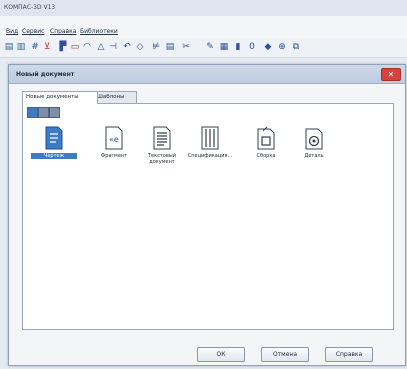 The height and width of the screenshot is (369, 407). Describe the element at coordinates (9, 47) in the screenshot. I see `new-file-icon: ▤` at that location.